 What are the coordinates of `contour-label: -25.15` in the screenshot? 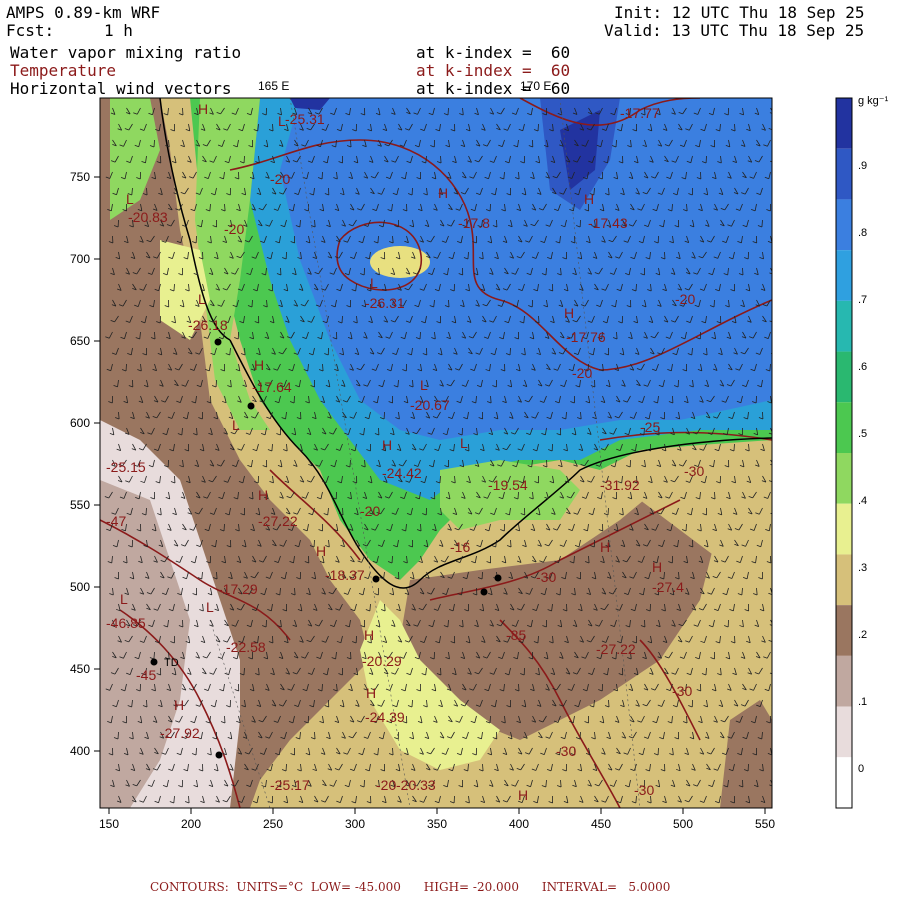 It's located at (126, 467).